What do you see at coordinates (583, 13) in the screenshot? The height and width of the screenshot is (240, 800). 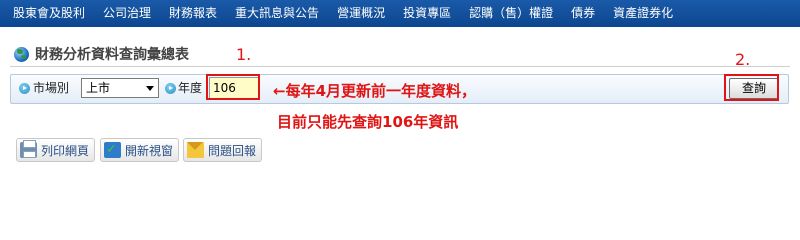 I see `nav-item-bonds: 債券` at bounding box center [583, 13].